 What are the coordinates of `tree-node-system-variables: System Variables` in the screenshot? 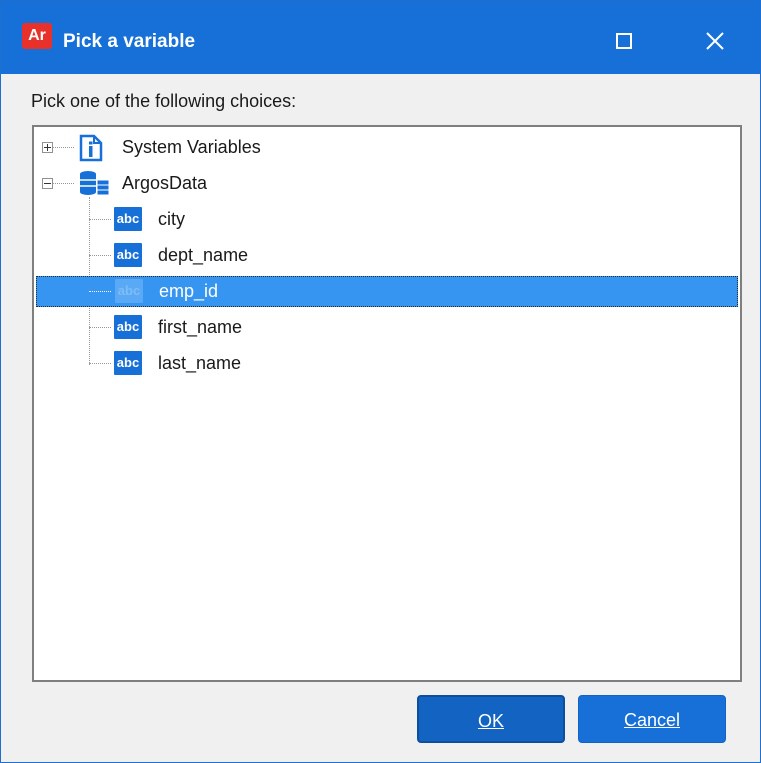 It's located at (384, 147).